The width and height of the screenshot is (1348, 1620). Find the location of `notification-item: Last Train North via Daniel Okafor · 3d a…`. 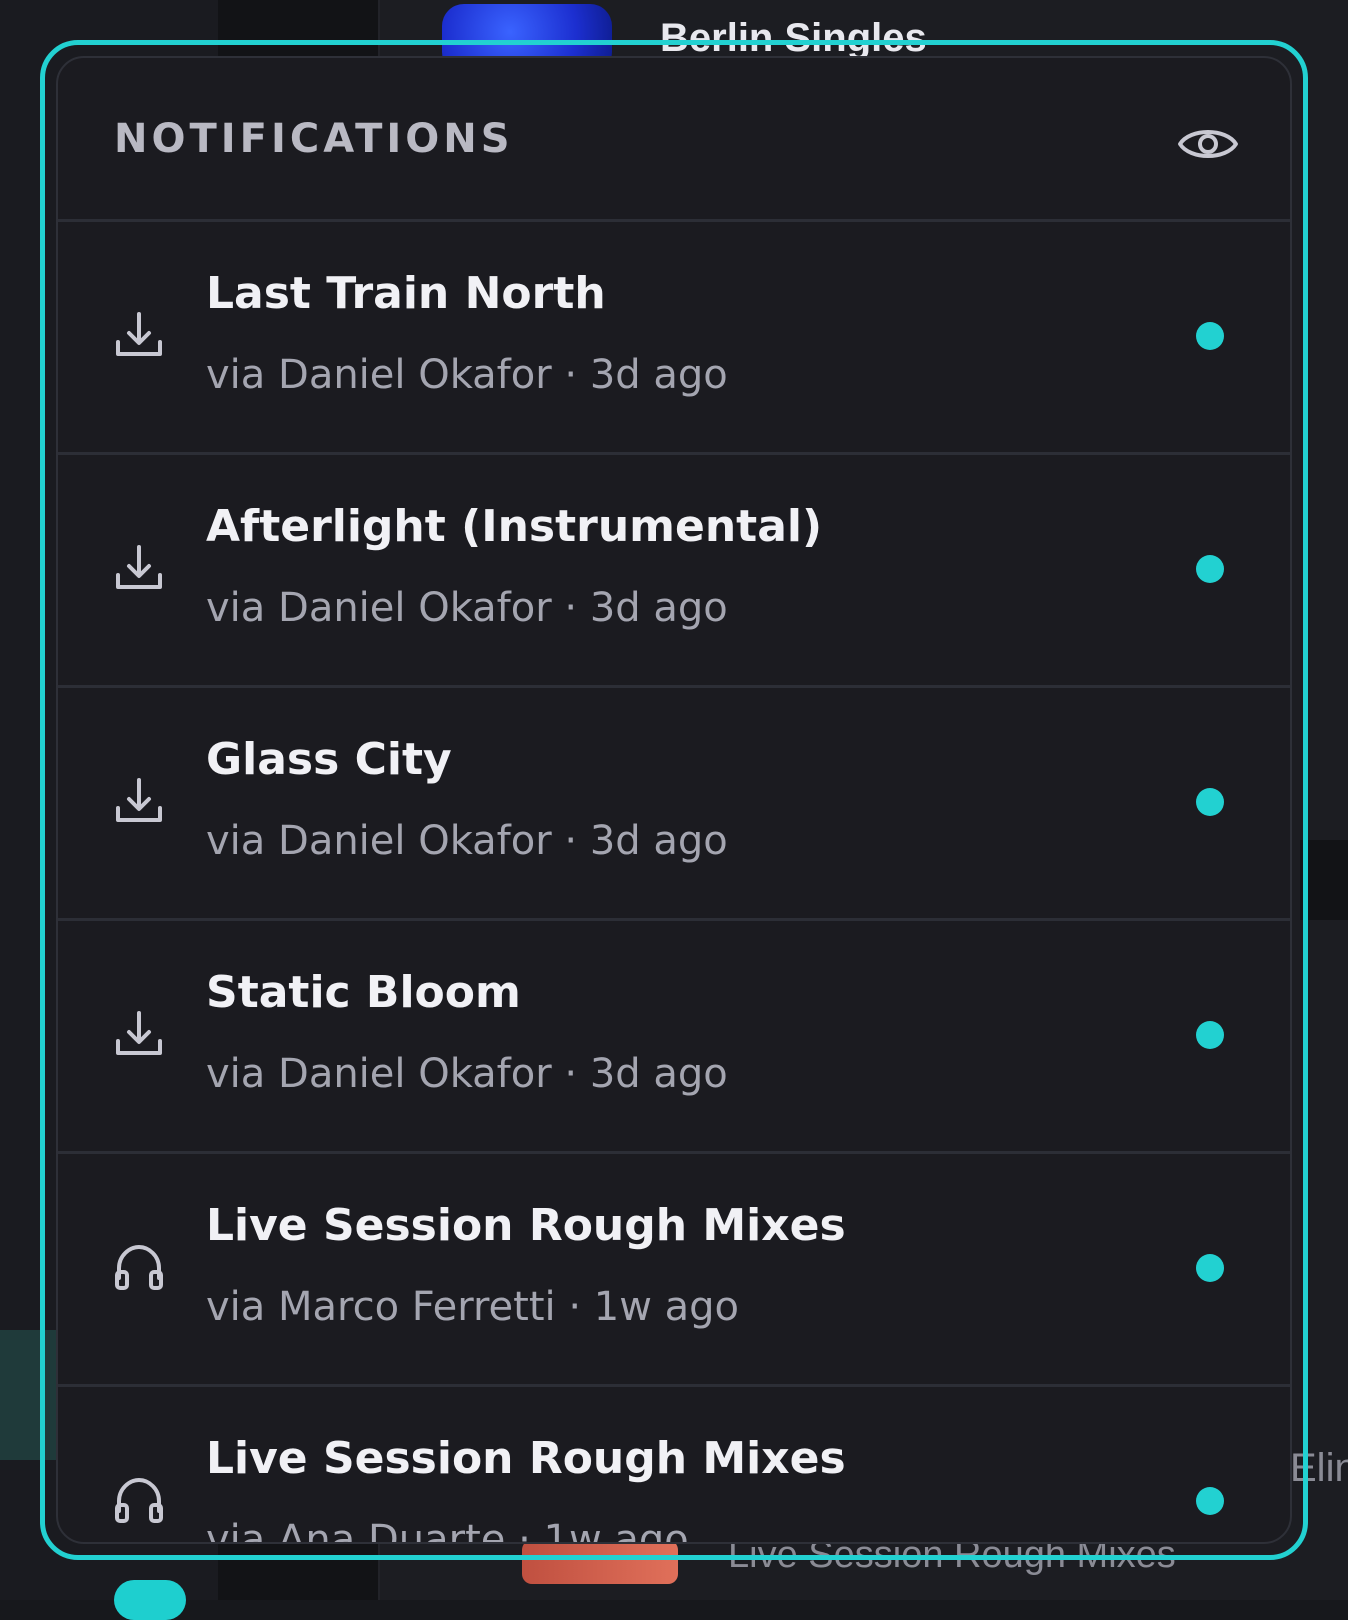

notification-item: Last Train North via Daniel Okafor · 3d a… is located at coordinates (674, 338).